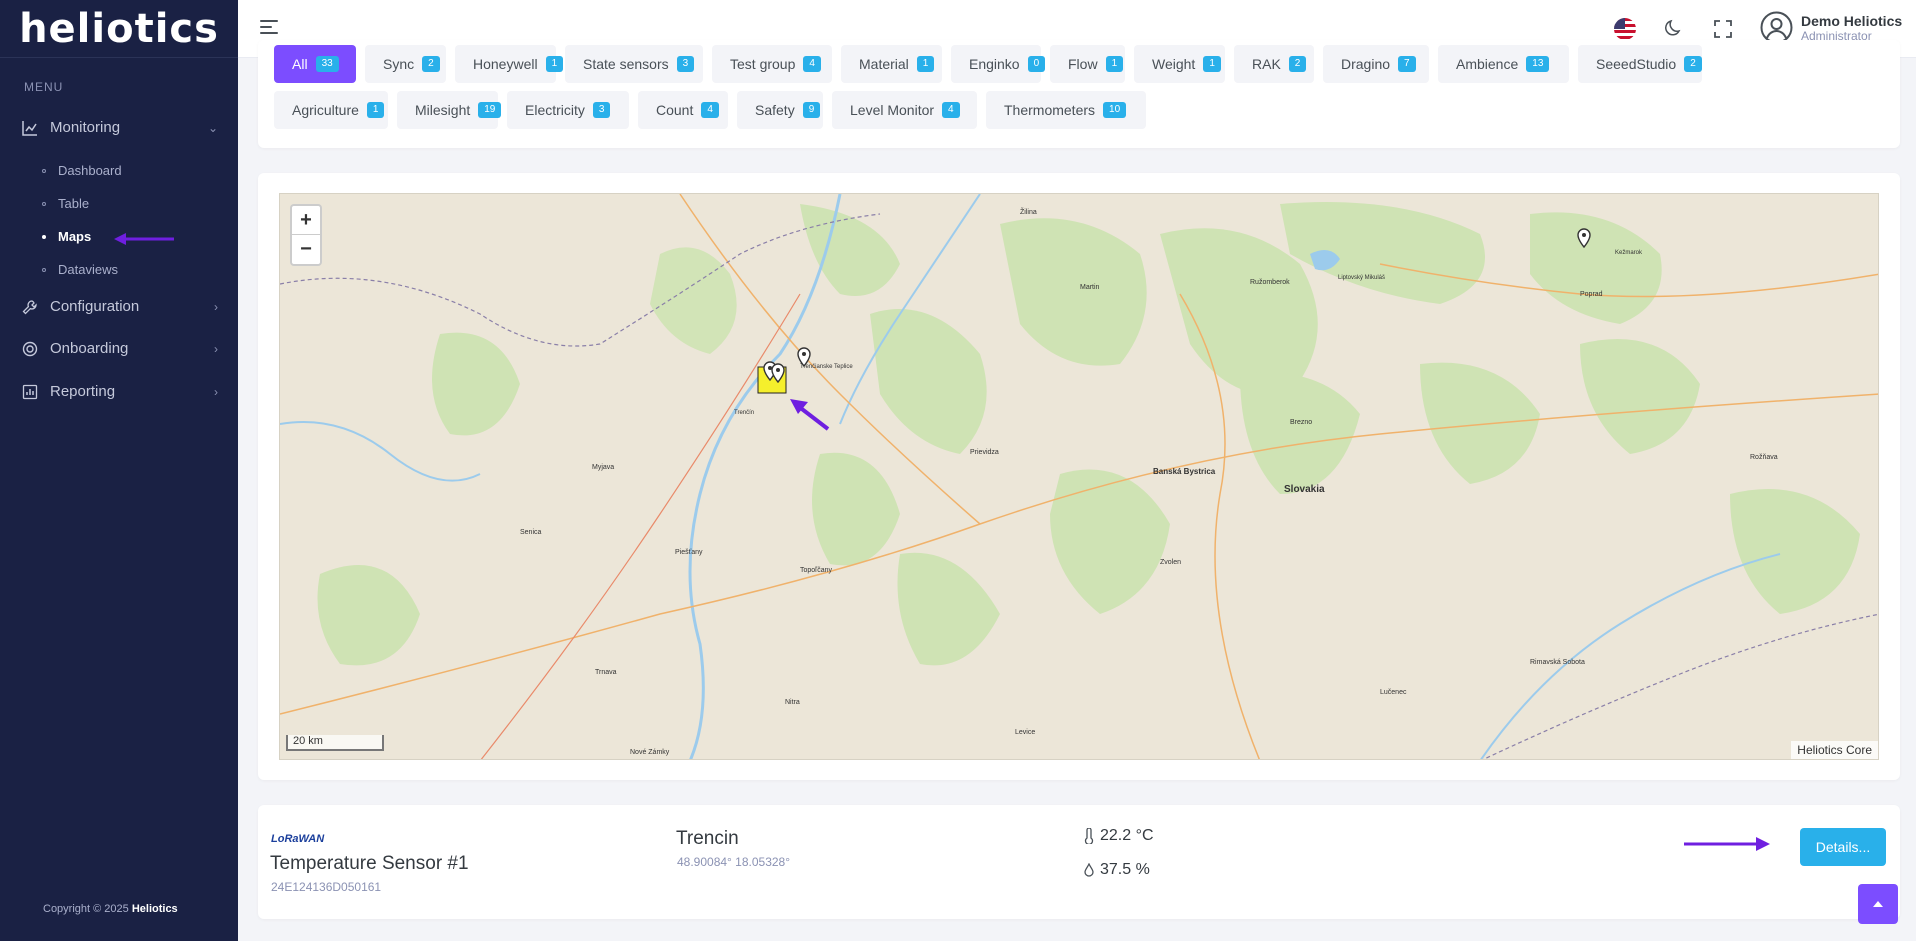 Image resolution: width=1916 pixels, height=941 pixels. What do you see at coordinates (568, 110) in the screenshot?
I see `filter-chip-electricity: Electricity 3` at bounding box center [568, 110].